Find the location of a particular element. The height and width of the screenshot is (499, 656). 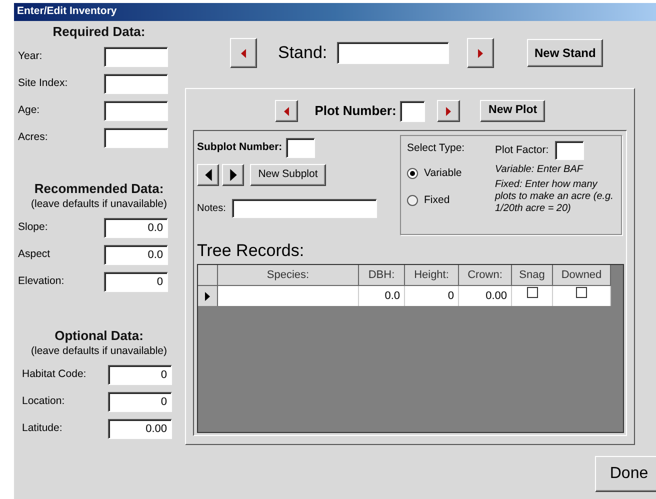

new-stand-button: New Stand is located at coordinates (565, 53).